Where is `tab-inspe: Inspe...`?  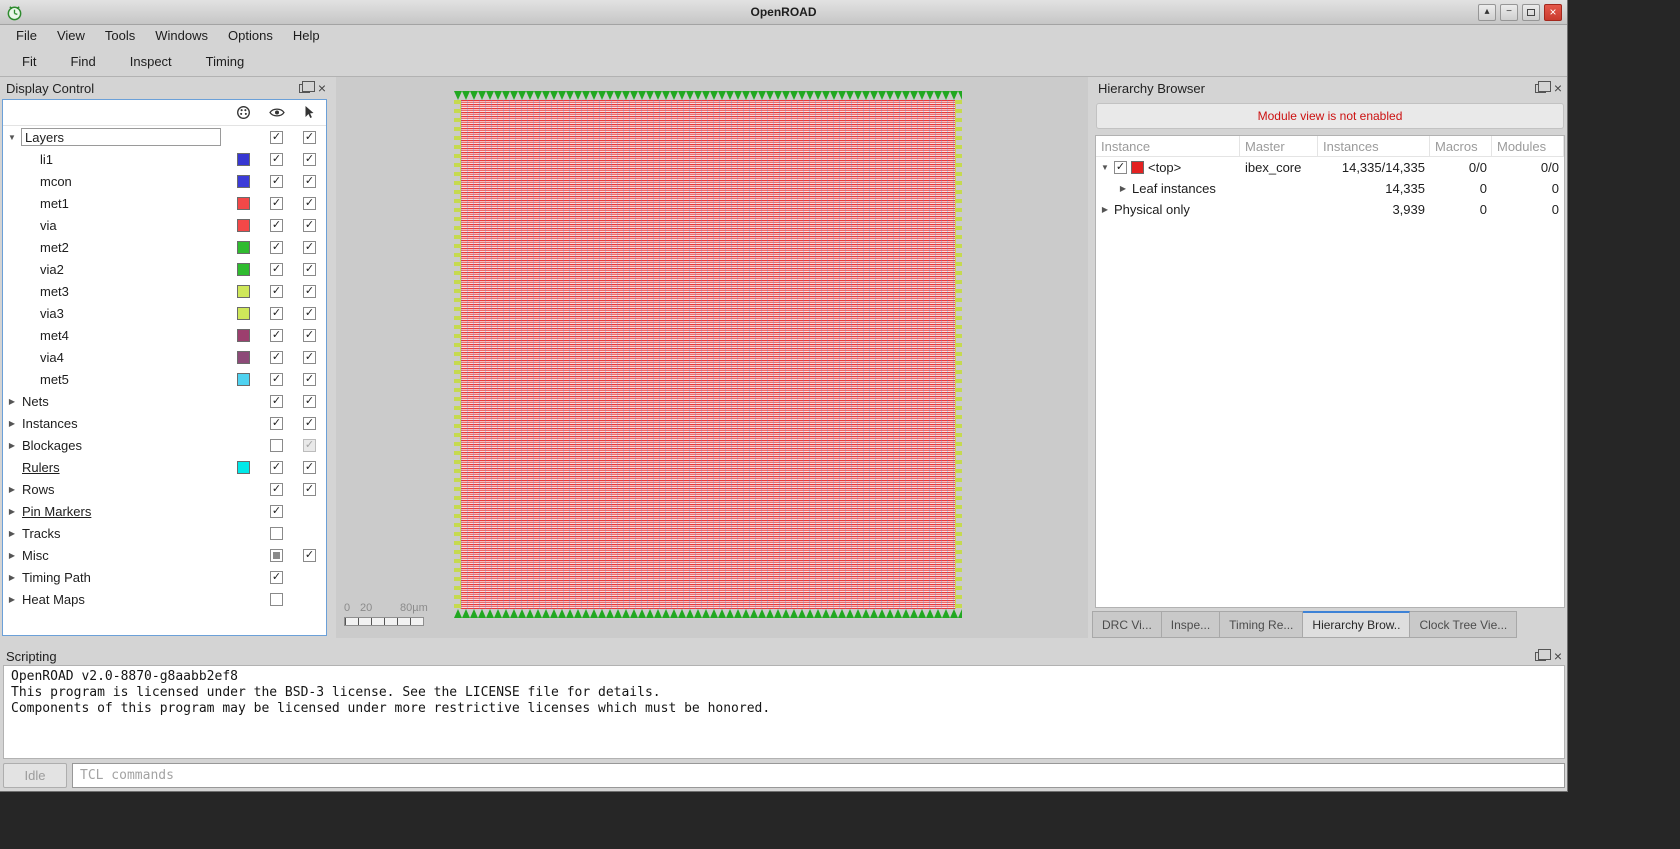 tab-inspe: Inspe... is located at coordinates (1191, 624).